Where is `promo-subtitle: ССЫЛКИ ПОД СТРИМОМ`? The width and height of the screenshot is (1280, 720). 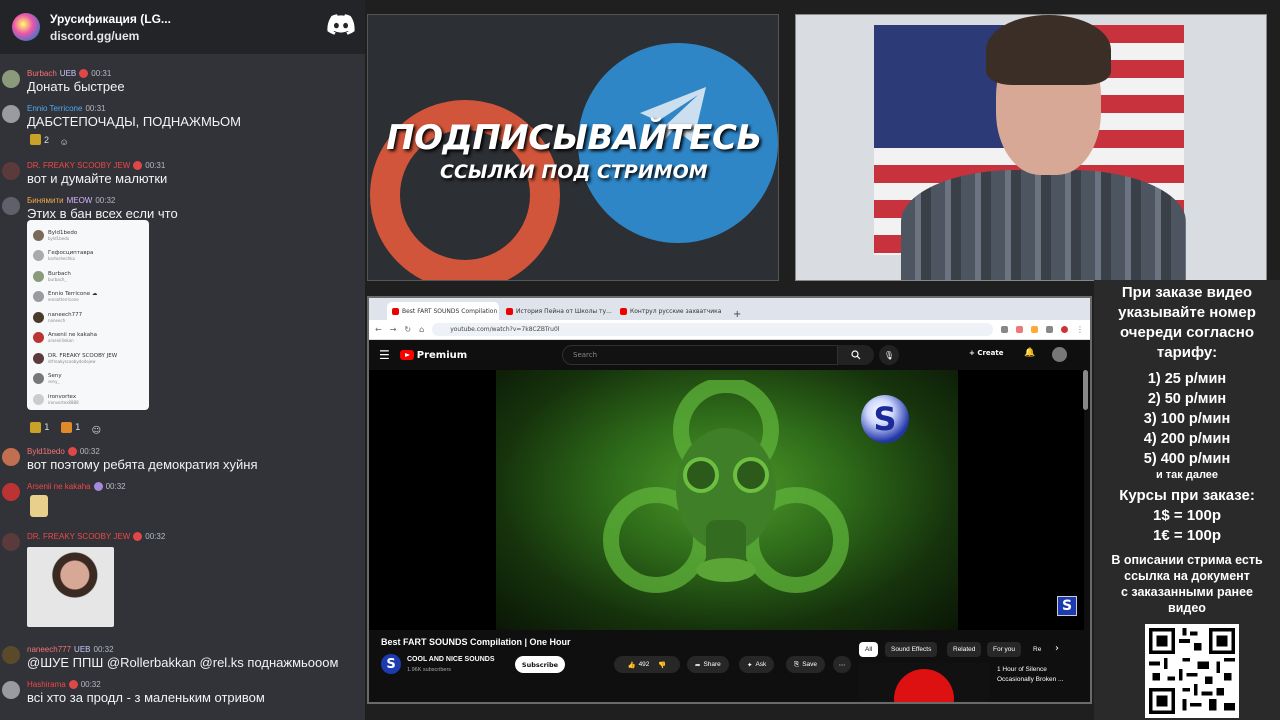 promo-subtitle: ССЫЛКИ ПОД СТРИМОМ is located at coordinates (574, 172).